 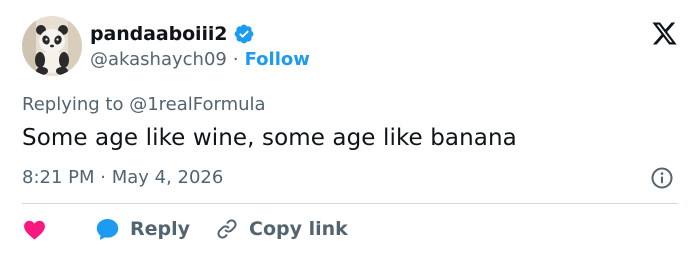 I want to click on follow-button: Follow, so click(x=277, y=59).